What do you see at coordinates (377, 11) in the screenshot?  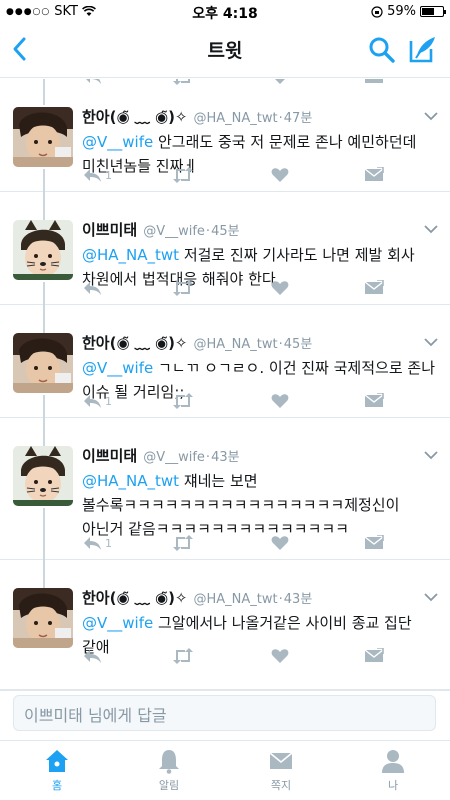 I see `rotation-lock-icon` at bounding box center [377, 11].